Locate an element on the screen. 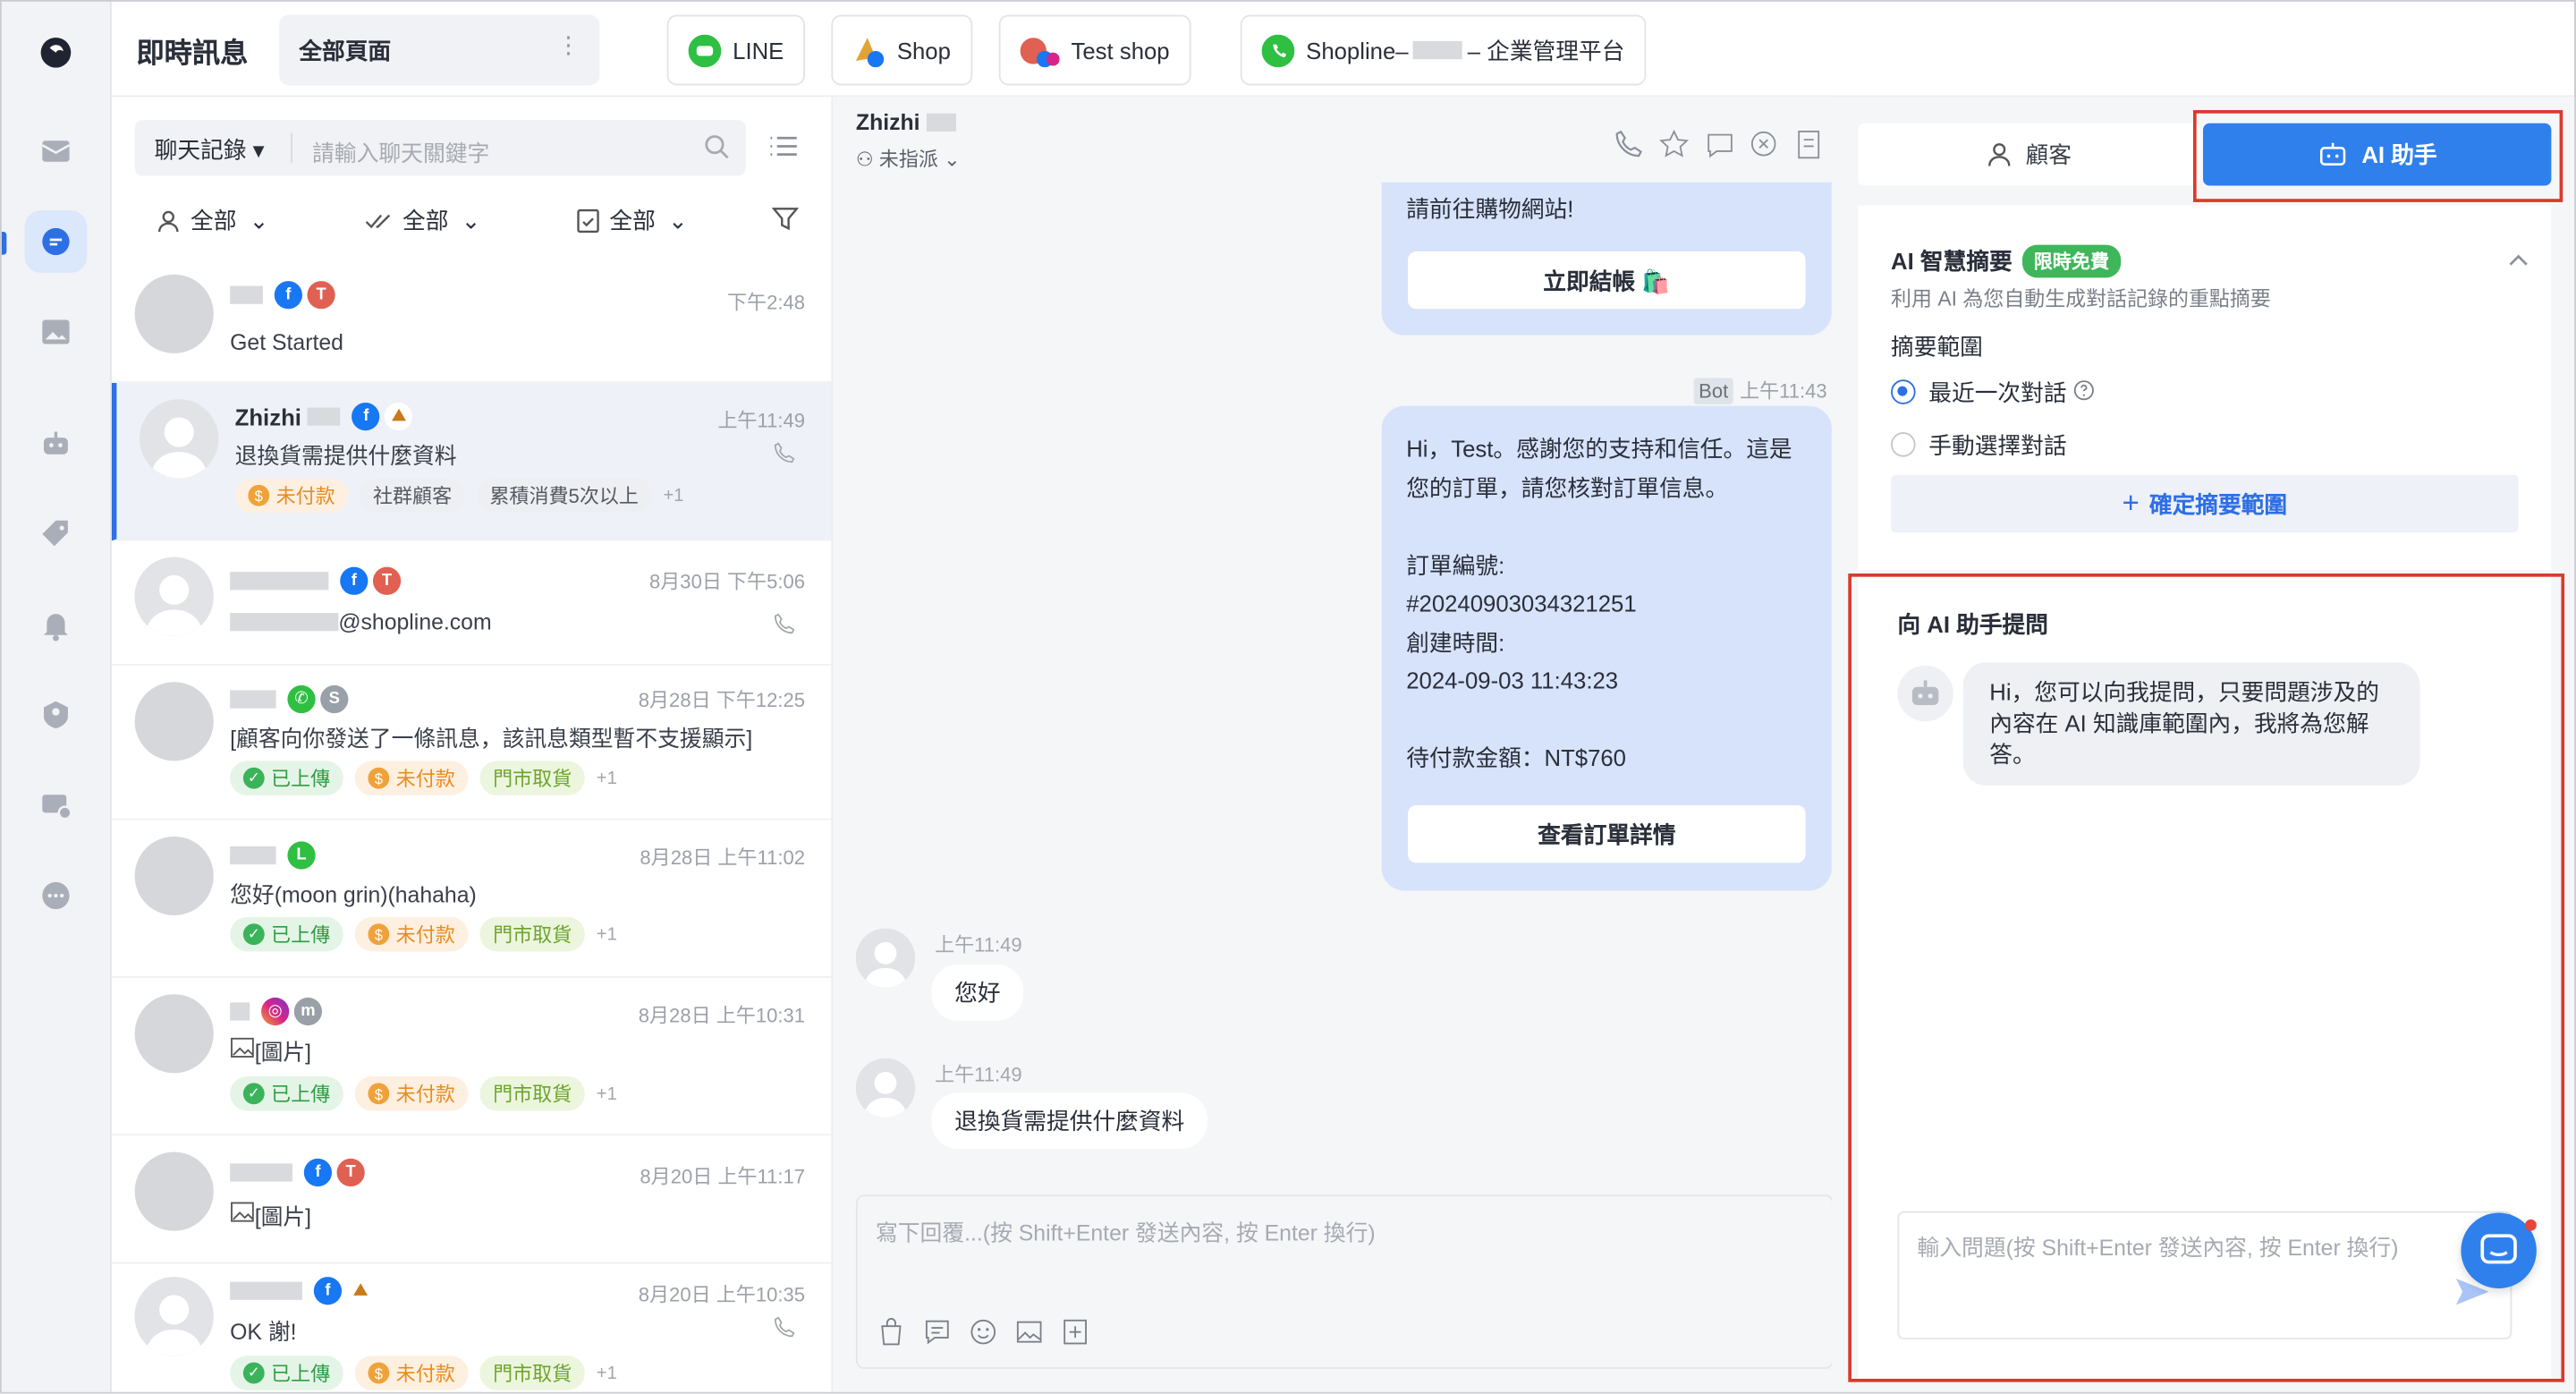 Image resolution: width=2576 pixels, height=1394 pixels. conversation-row: ◎ m 8月28日 上午10:31 [圖片] ✓ 已上傳 $ 未付款 門市取貨 +1 is located at coordinates (471, 1057).